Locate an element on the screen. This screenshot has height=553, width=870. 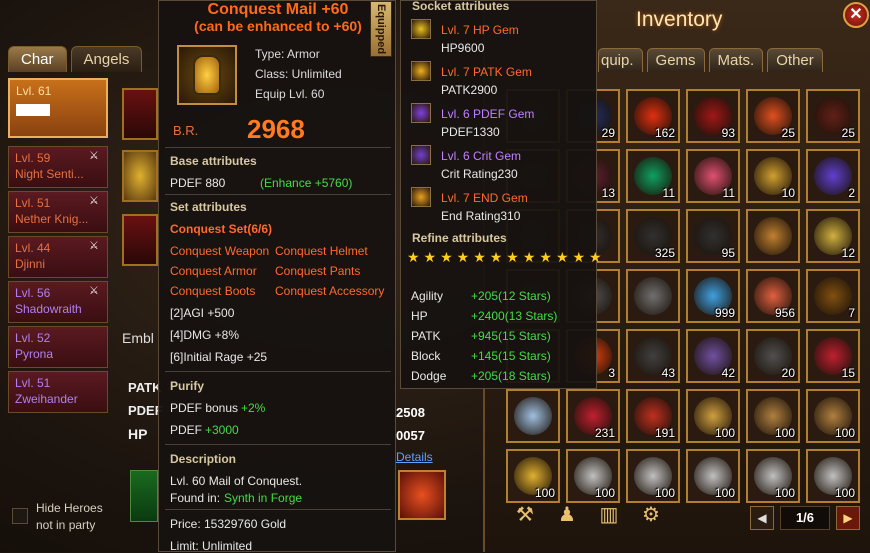
gear-icon: ⚙ is located at coordinates (651, 517).